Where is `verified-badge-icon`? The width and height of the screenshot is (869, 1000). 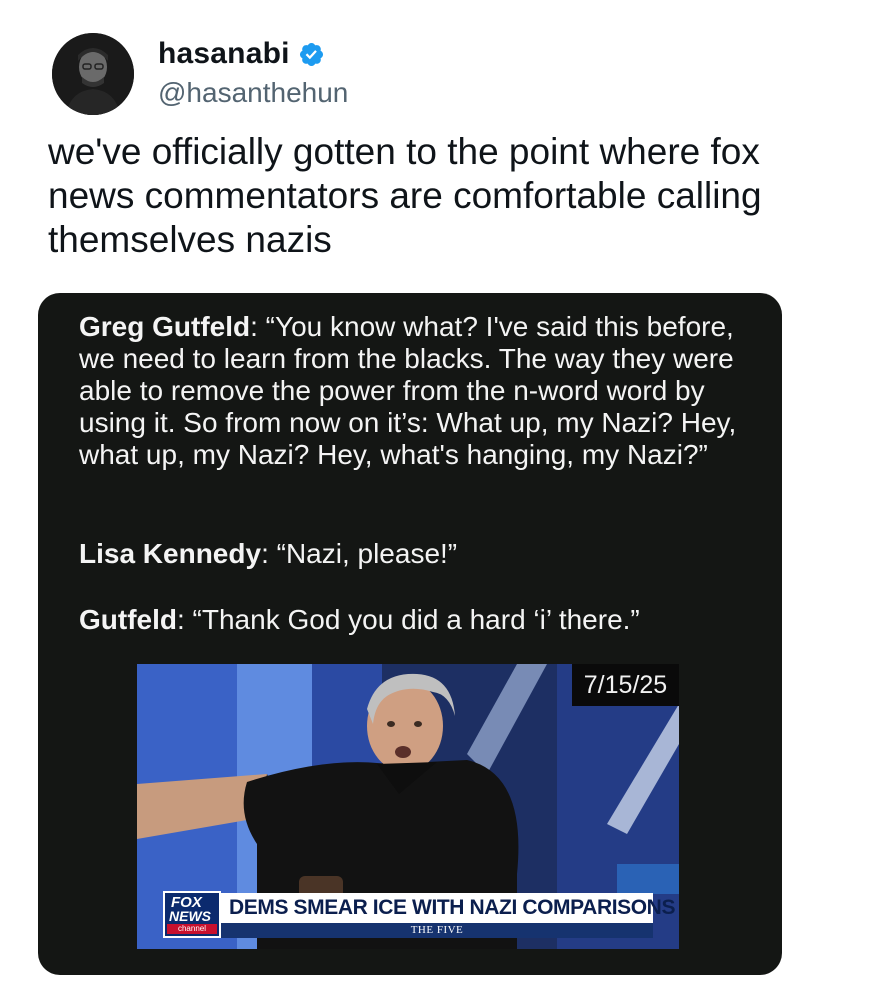
verified-badge-icon is located at coordinates (311, 54).